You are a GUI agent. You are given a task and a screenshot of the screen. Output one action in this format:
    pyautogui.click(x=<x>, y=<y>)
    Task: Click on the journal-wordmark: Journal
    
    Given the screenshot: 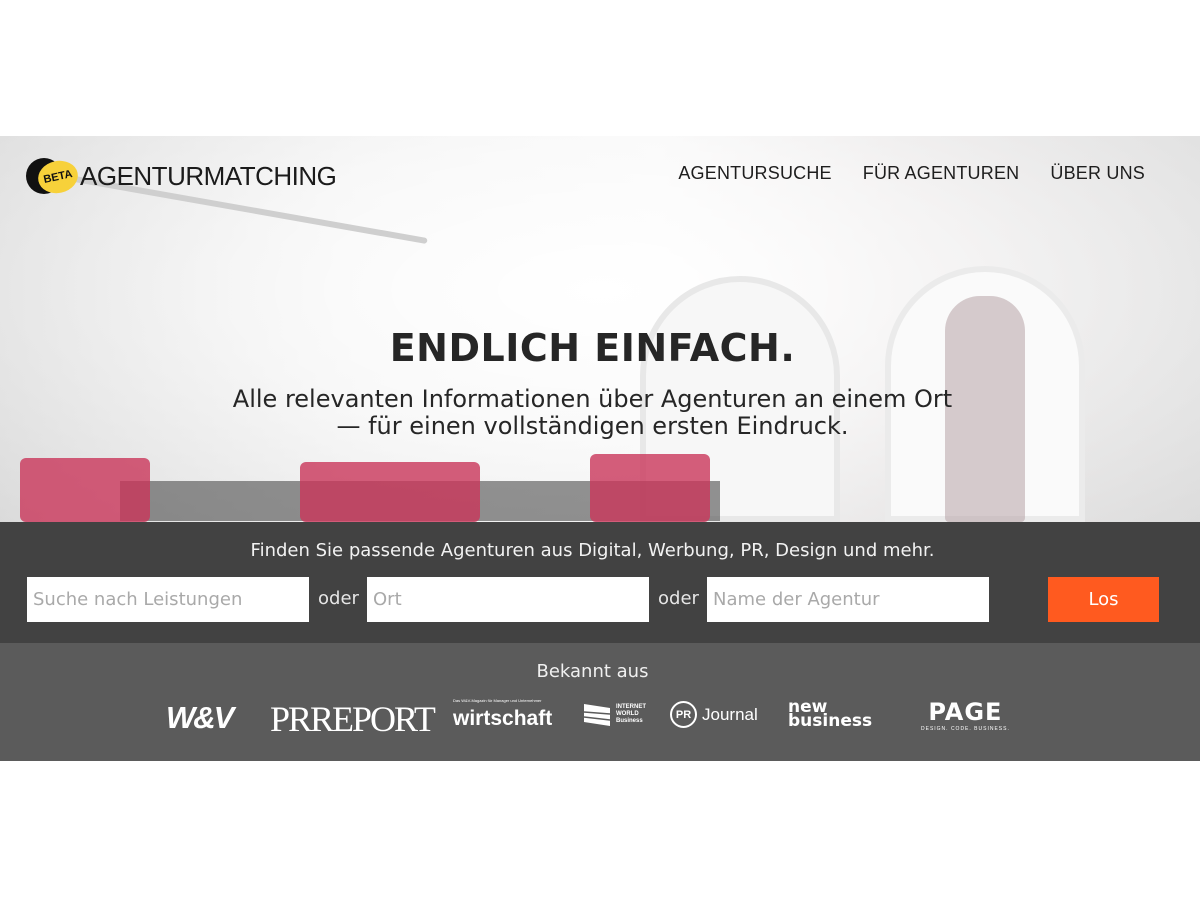 What is the action you would take?
    pyautogui.click(x=730, y=714)
    